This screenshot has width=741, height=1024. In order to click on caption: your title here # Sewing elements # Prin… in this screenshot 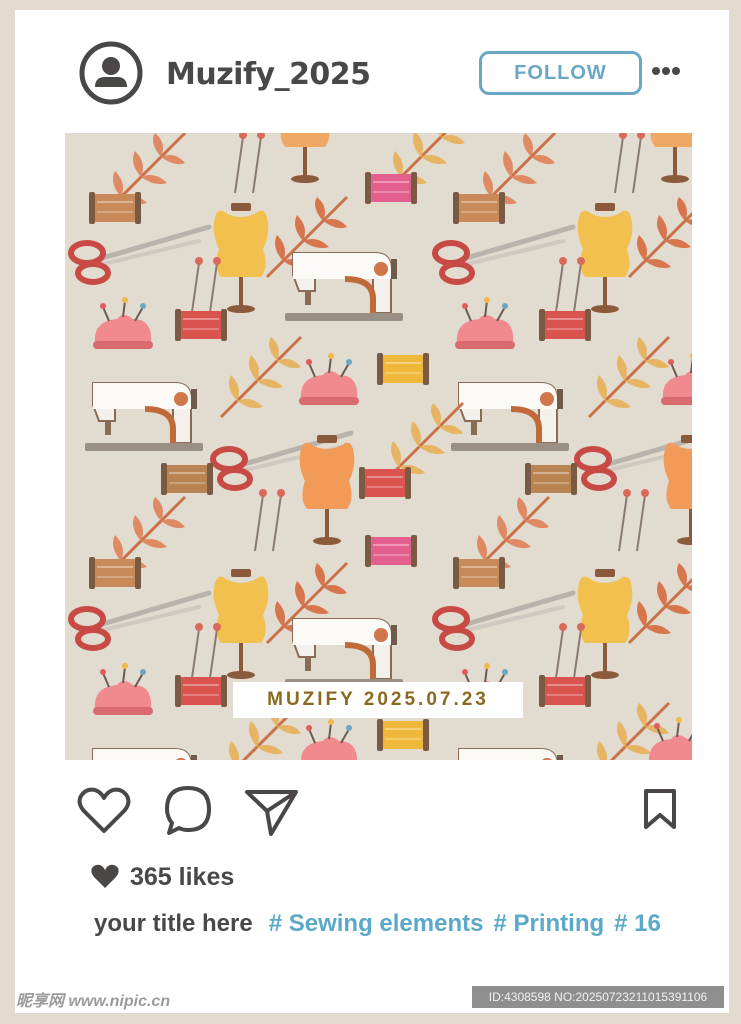, I will do `click(382, 924)`.